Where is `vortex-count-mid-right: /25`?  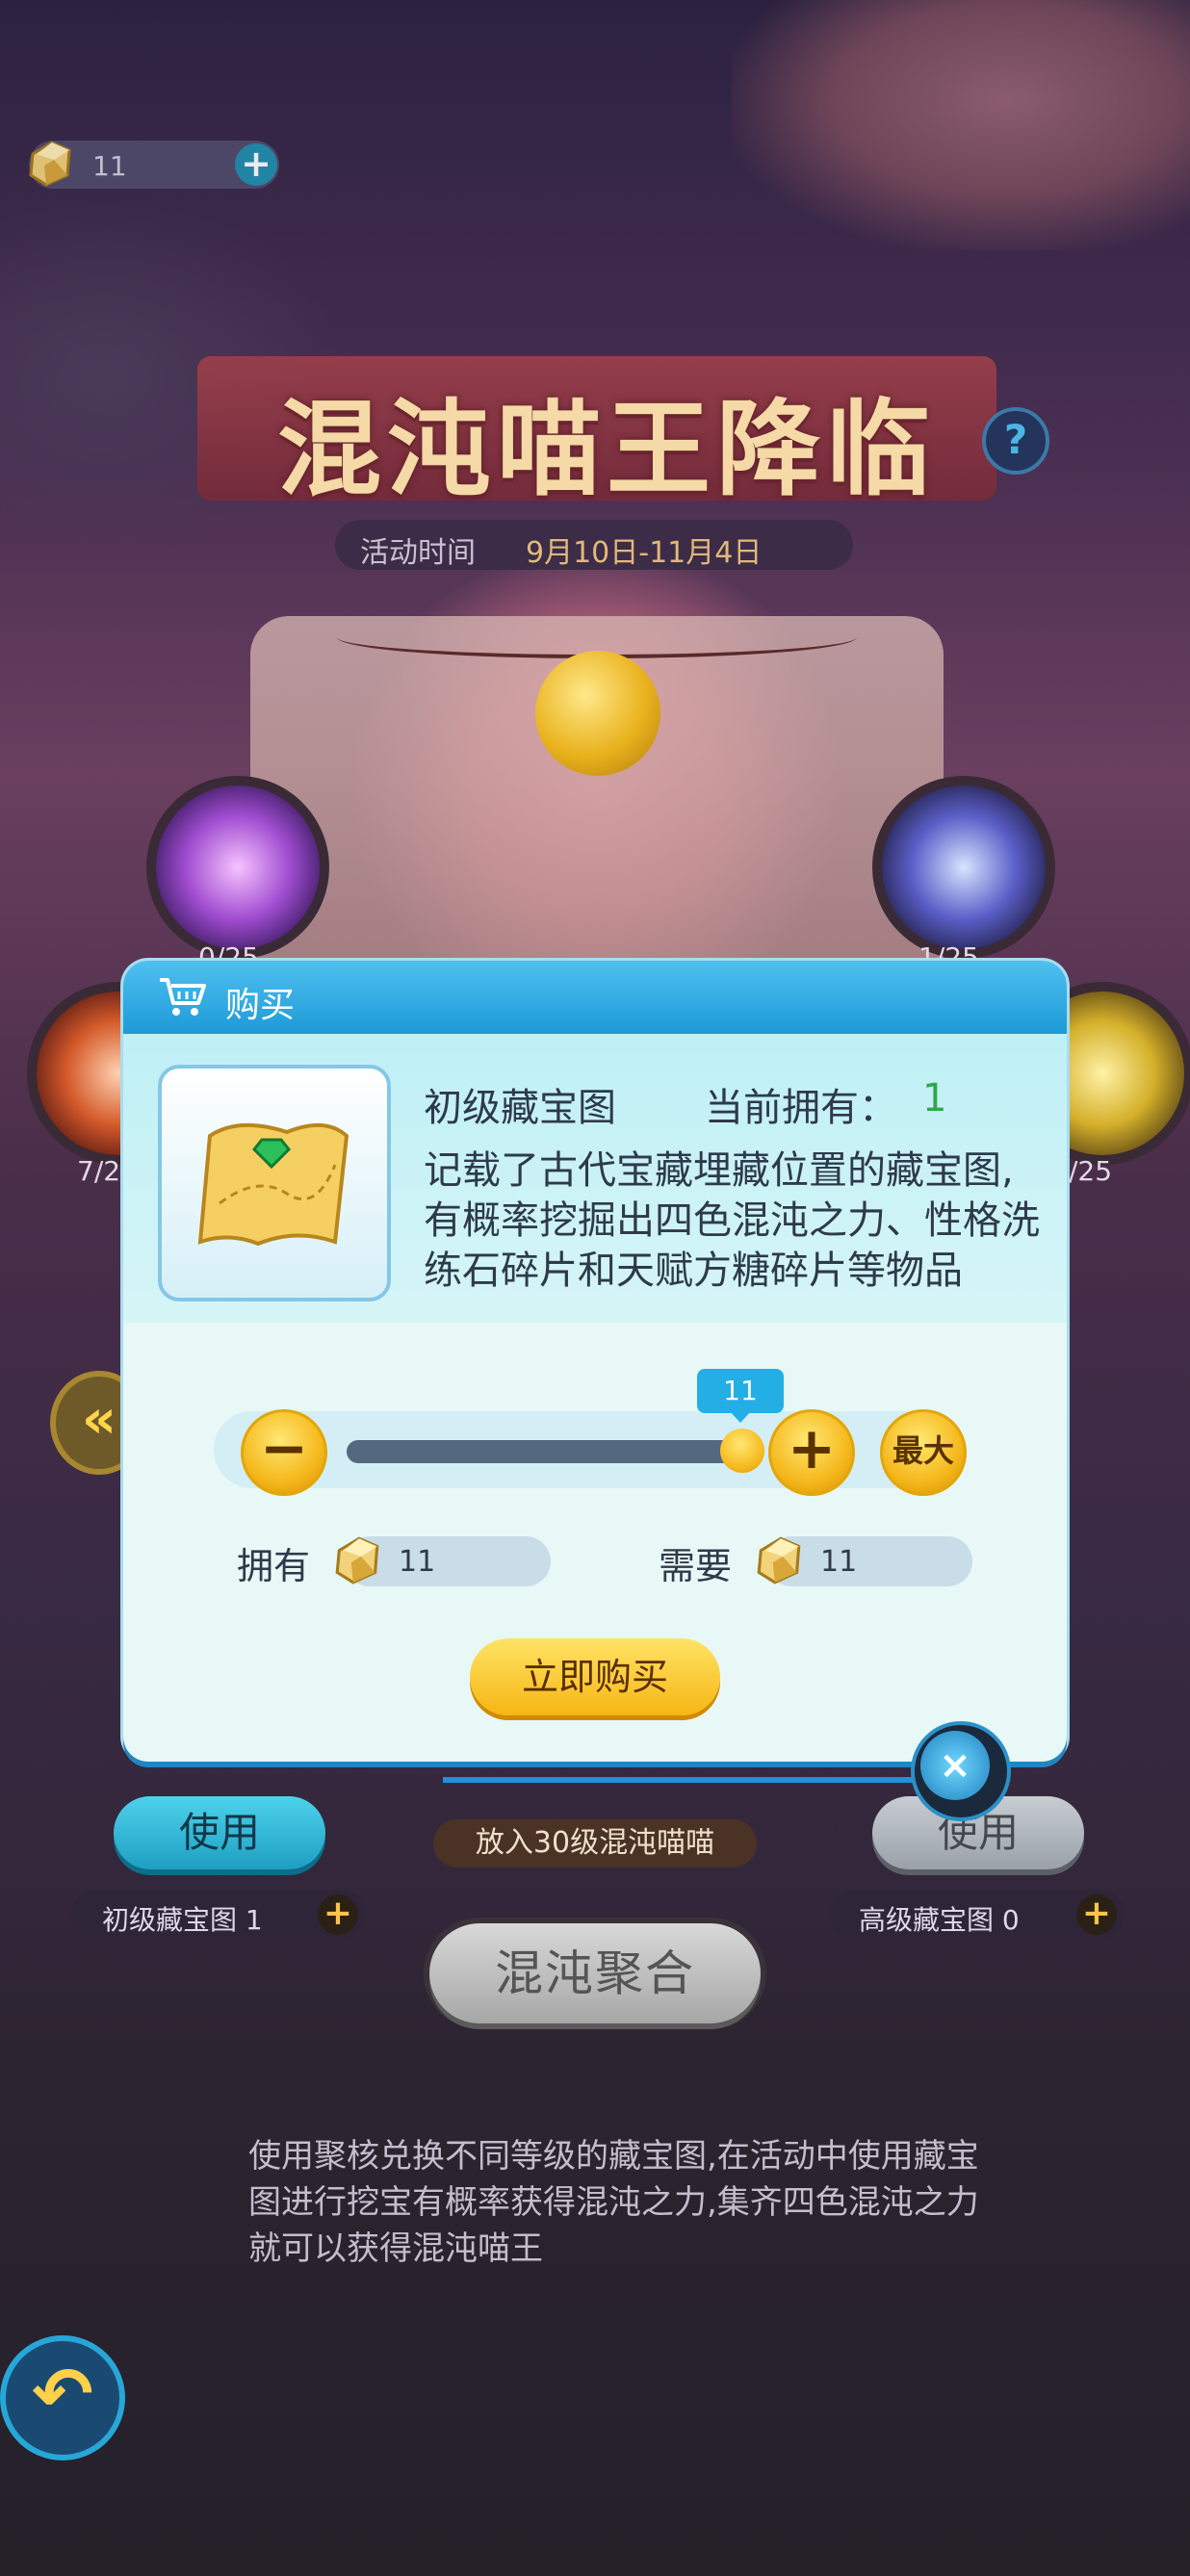 vortex-count-mid-right: /25 is located at coordinates (1091, 1171).